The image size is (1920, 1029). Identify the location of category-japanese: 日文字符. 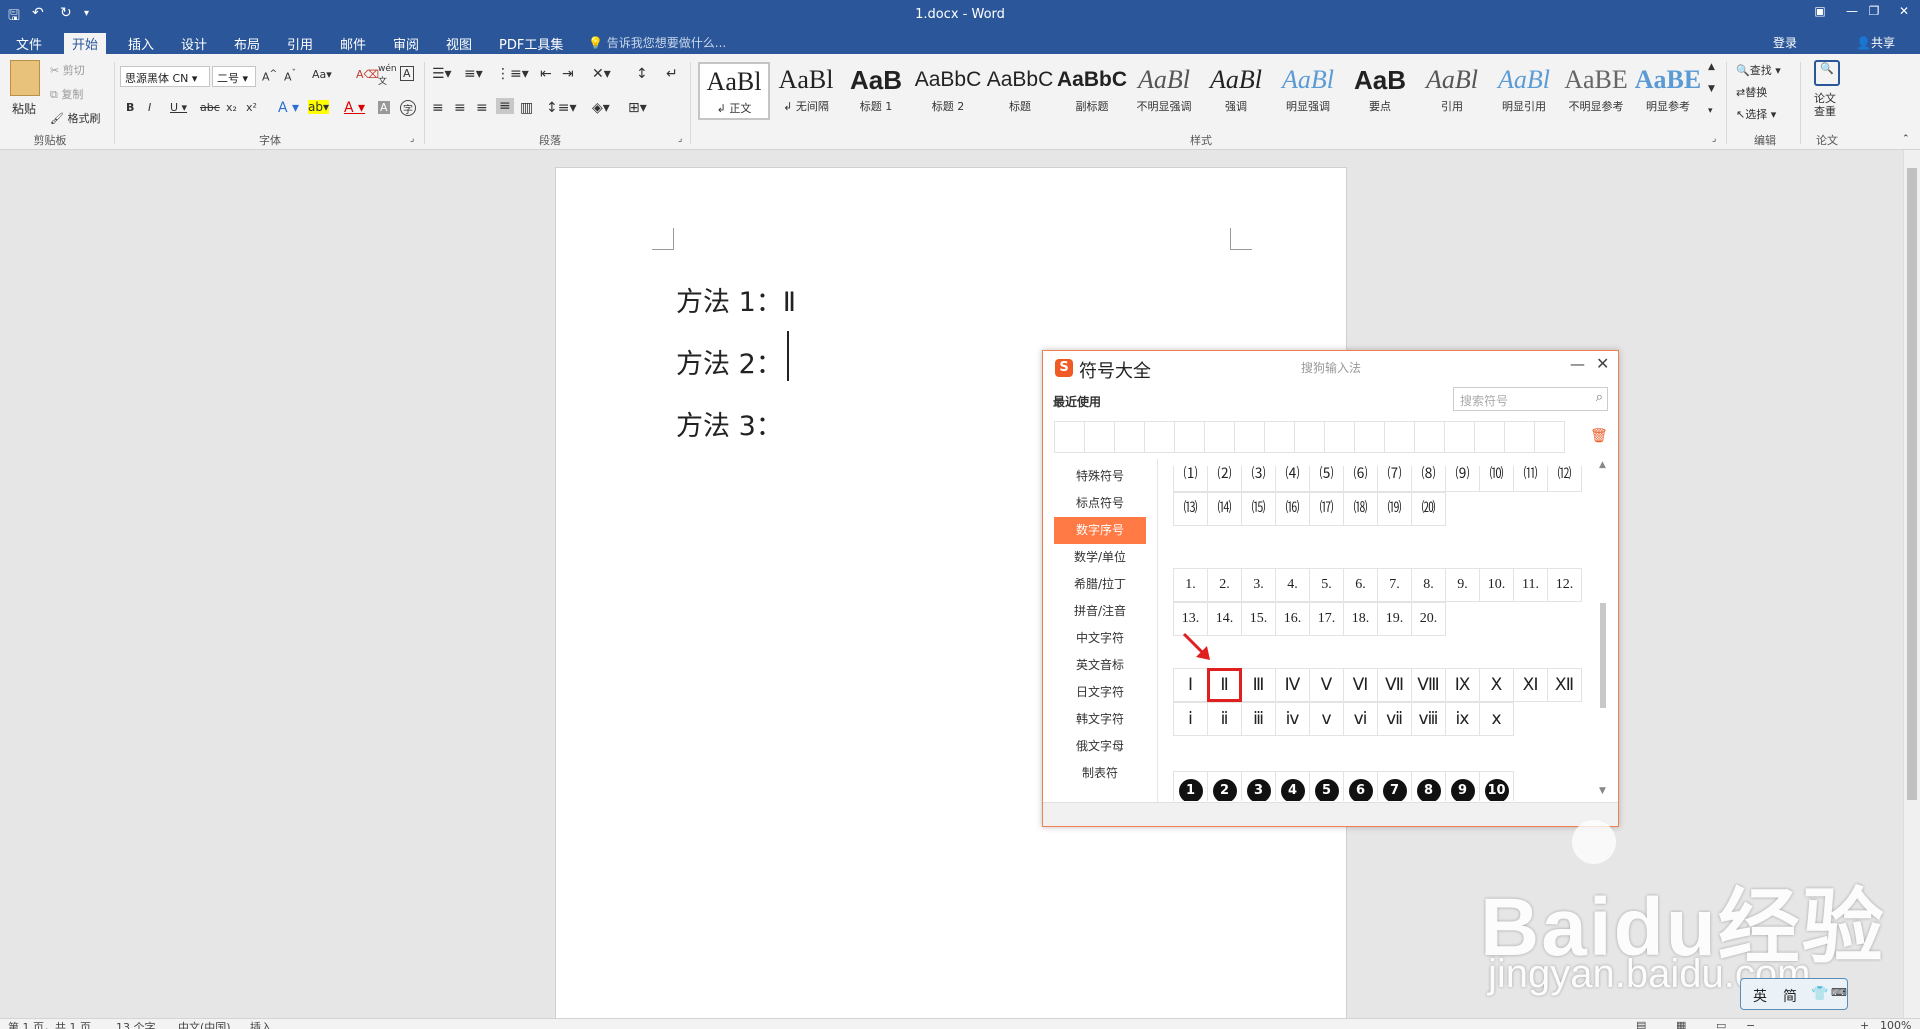
(1100, 692).